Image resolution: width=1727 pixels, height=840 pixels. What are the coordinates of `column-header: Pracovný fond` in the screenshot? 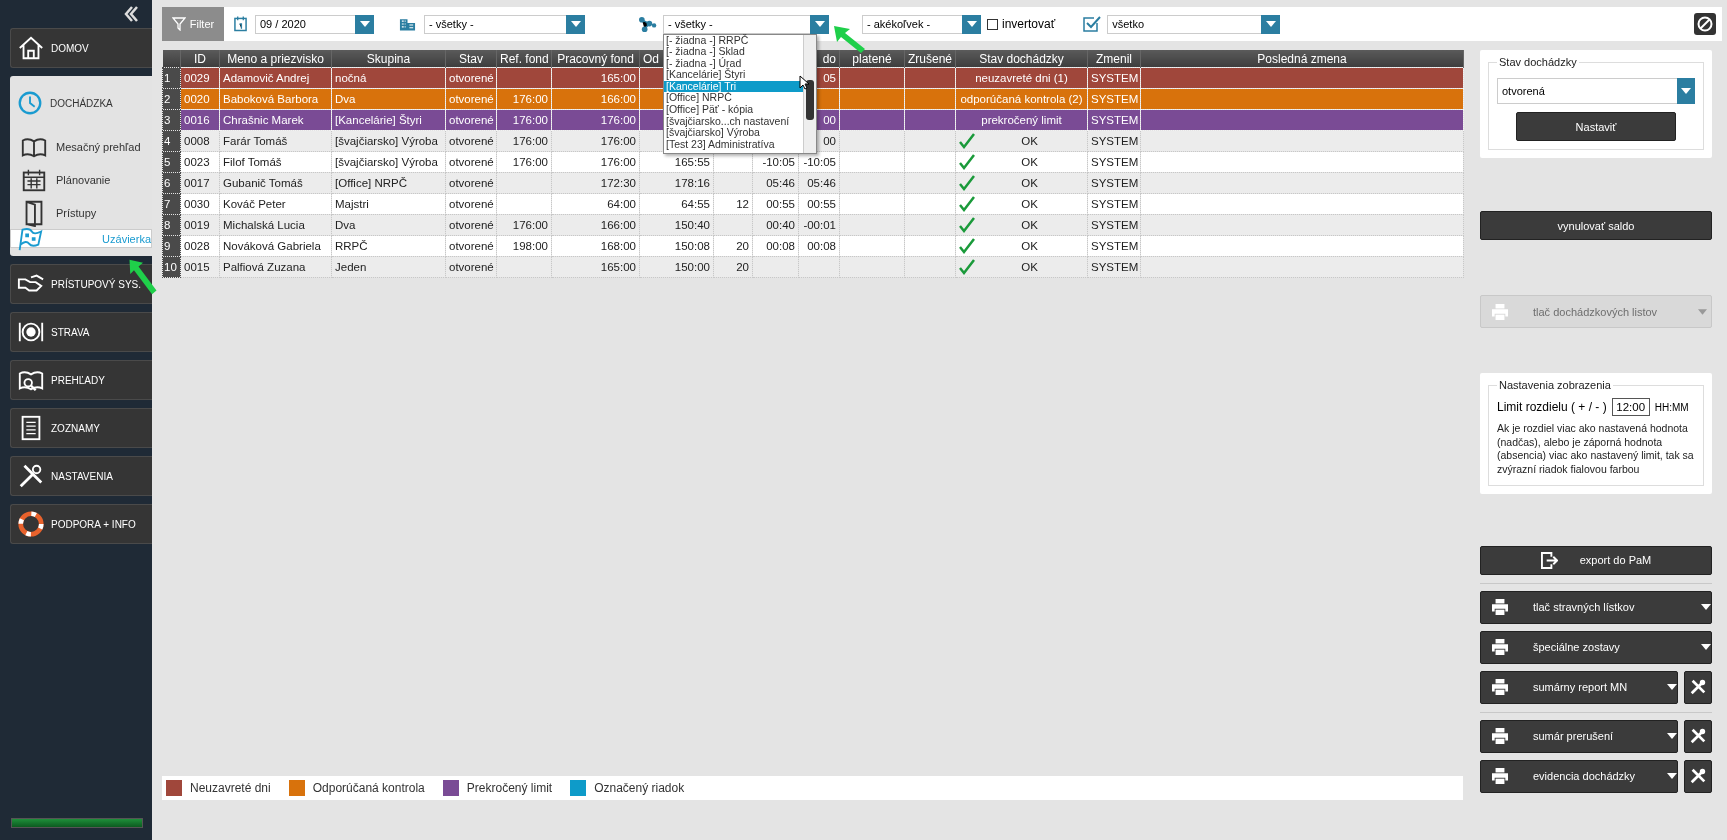 It's located at (595, 59).